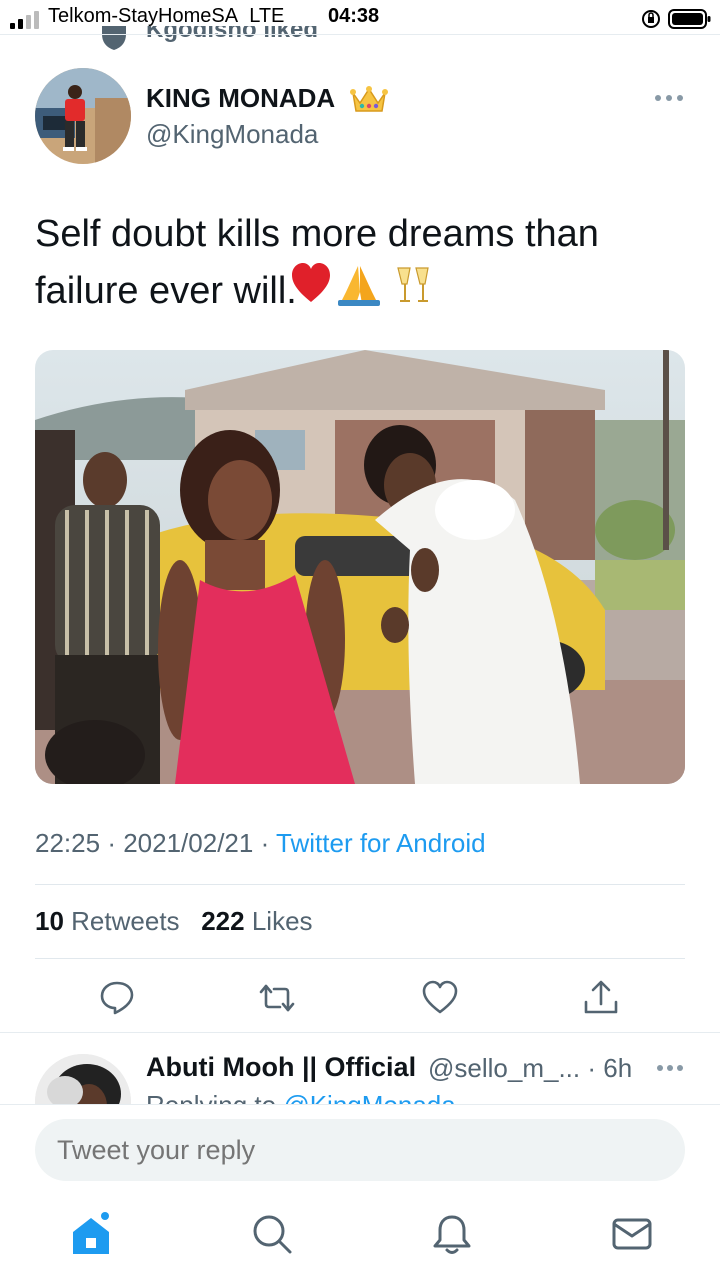 Image resolution: width=720 pixels, height=1280 pixels. I want to click on search-icon, so click(272, 1234).